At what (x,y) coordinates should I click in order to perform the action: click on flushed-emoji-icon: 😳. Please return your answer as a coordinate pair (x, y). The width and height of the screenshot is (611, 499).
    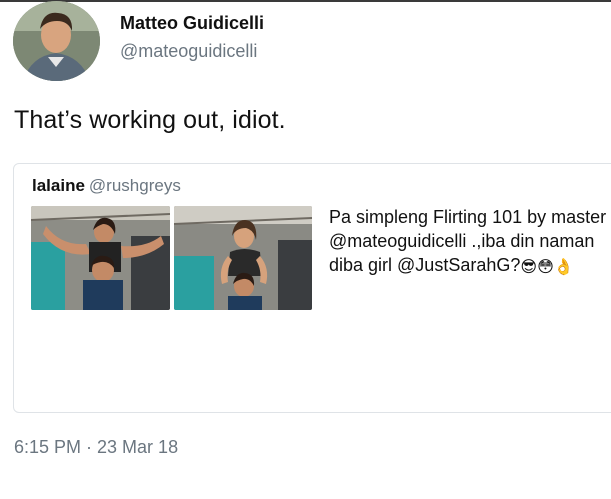
    Looking at the image, I should click on (545, 267).